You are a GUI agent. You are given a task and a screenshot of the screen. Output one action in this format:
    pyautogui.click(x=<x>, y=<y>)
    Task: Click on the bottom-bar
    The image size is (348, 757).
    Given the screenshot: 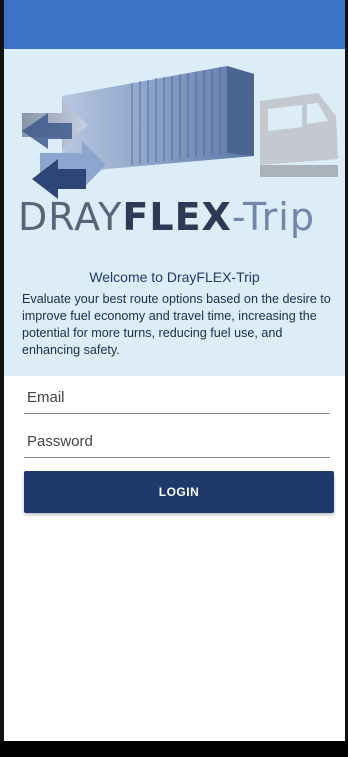 What is the action you would take?
    pyautogui.click(x=174, y=749)
    